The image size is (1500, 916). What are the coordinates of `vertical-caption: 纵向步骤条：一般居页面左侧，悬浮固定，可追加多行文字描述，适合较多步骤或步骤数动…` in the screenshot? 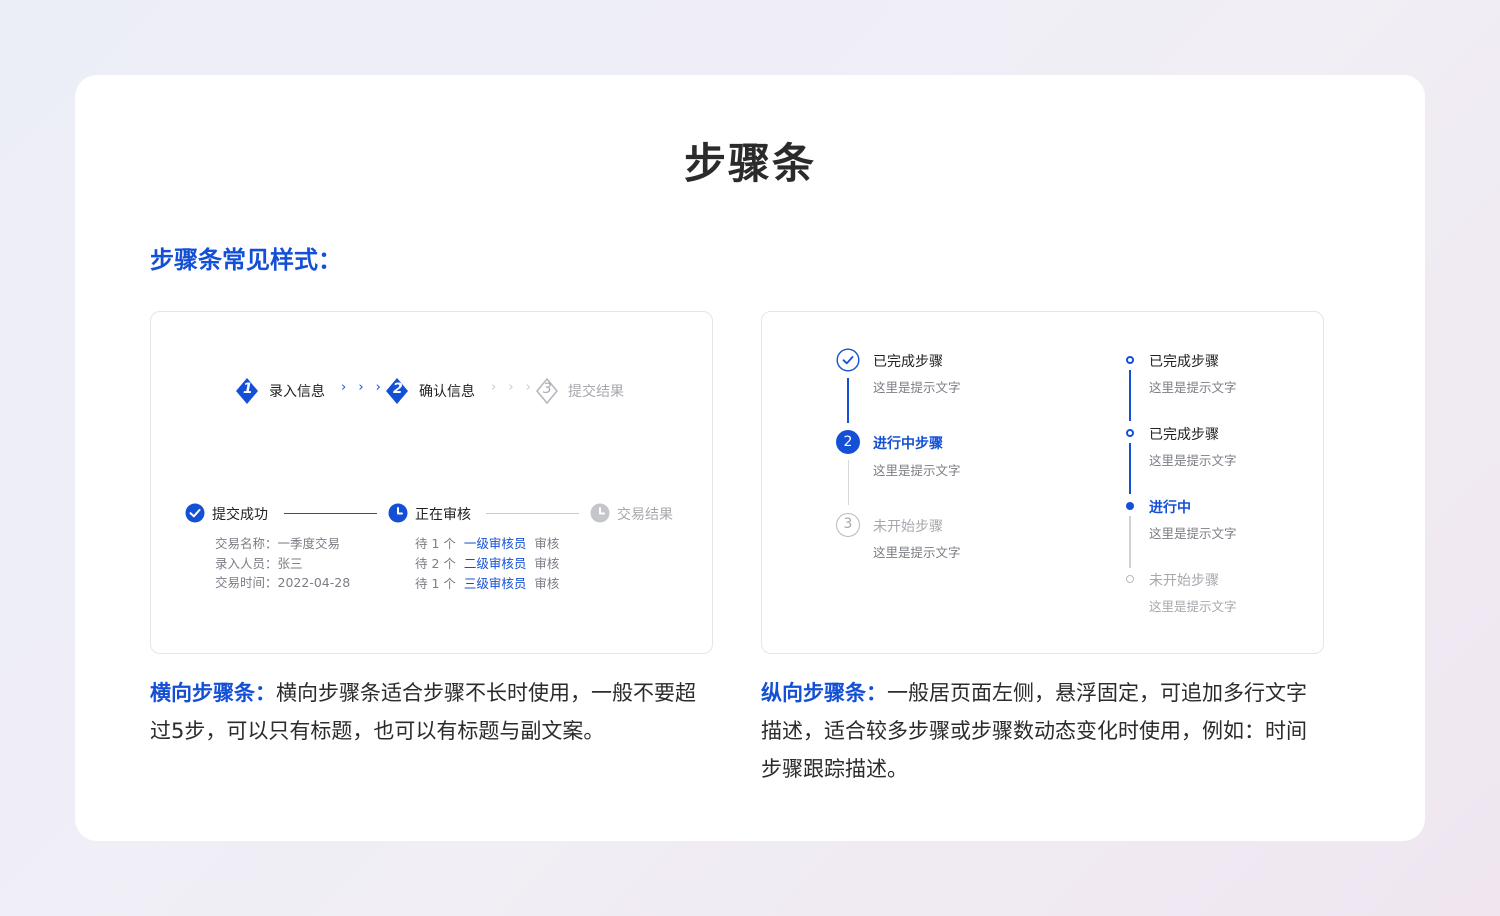 It's located at (1043, 731).